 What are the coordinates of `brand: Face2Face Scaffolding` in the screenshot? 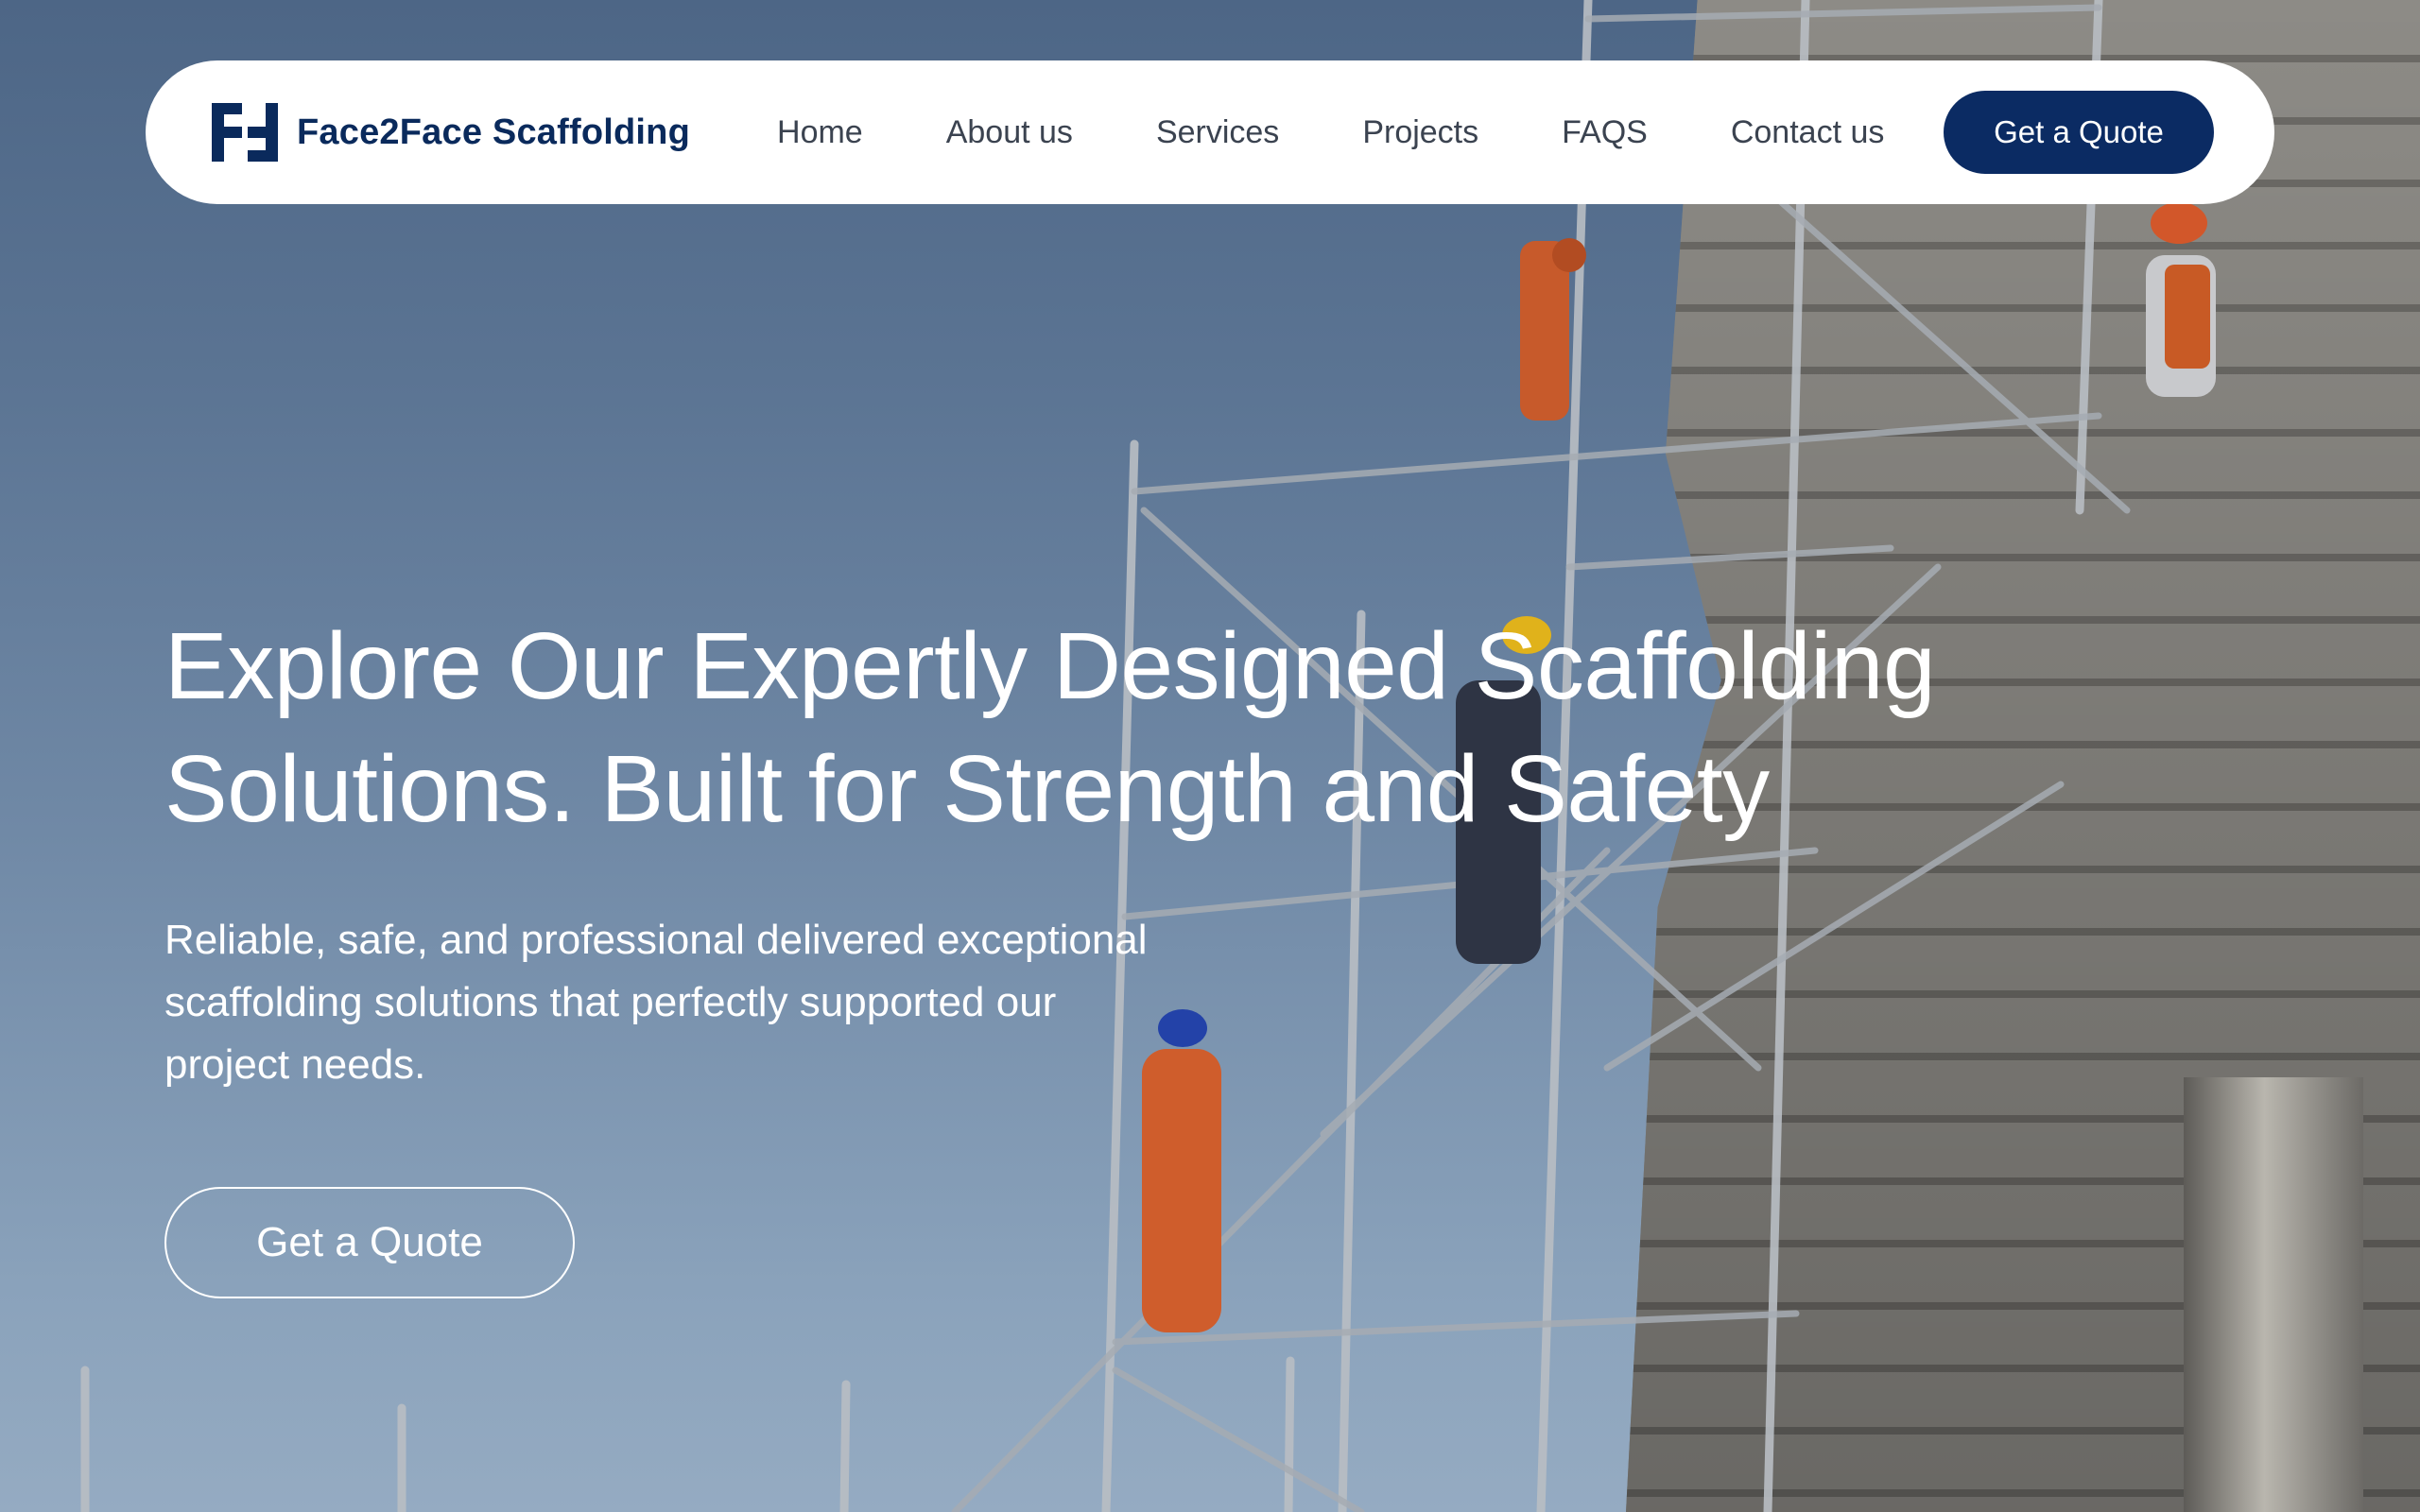 It's located at (451, 132).